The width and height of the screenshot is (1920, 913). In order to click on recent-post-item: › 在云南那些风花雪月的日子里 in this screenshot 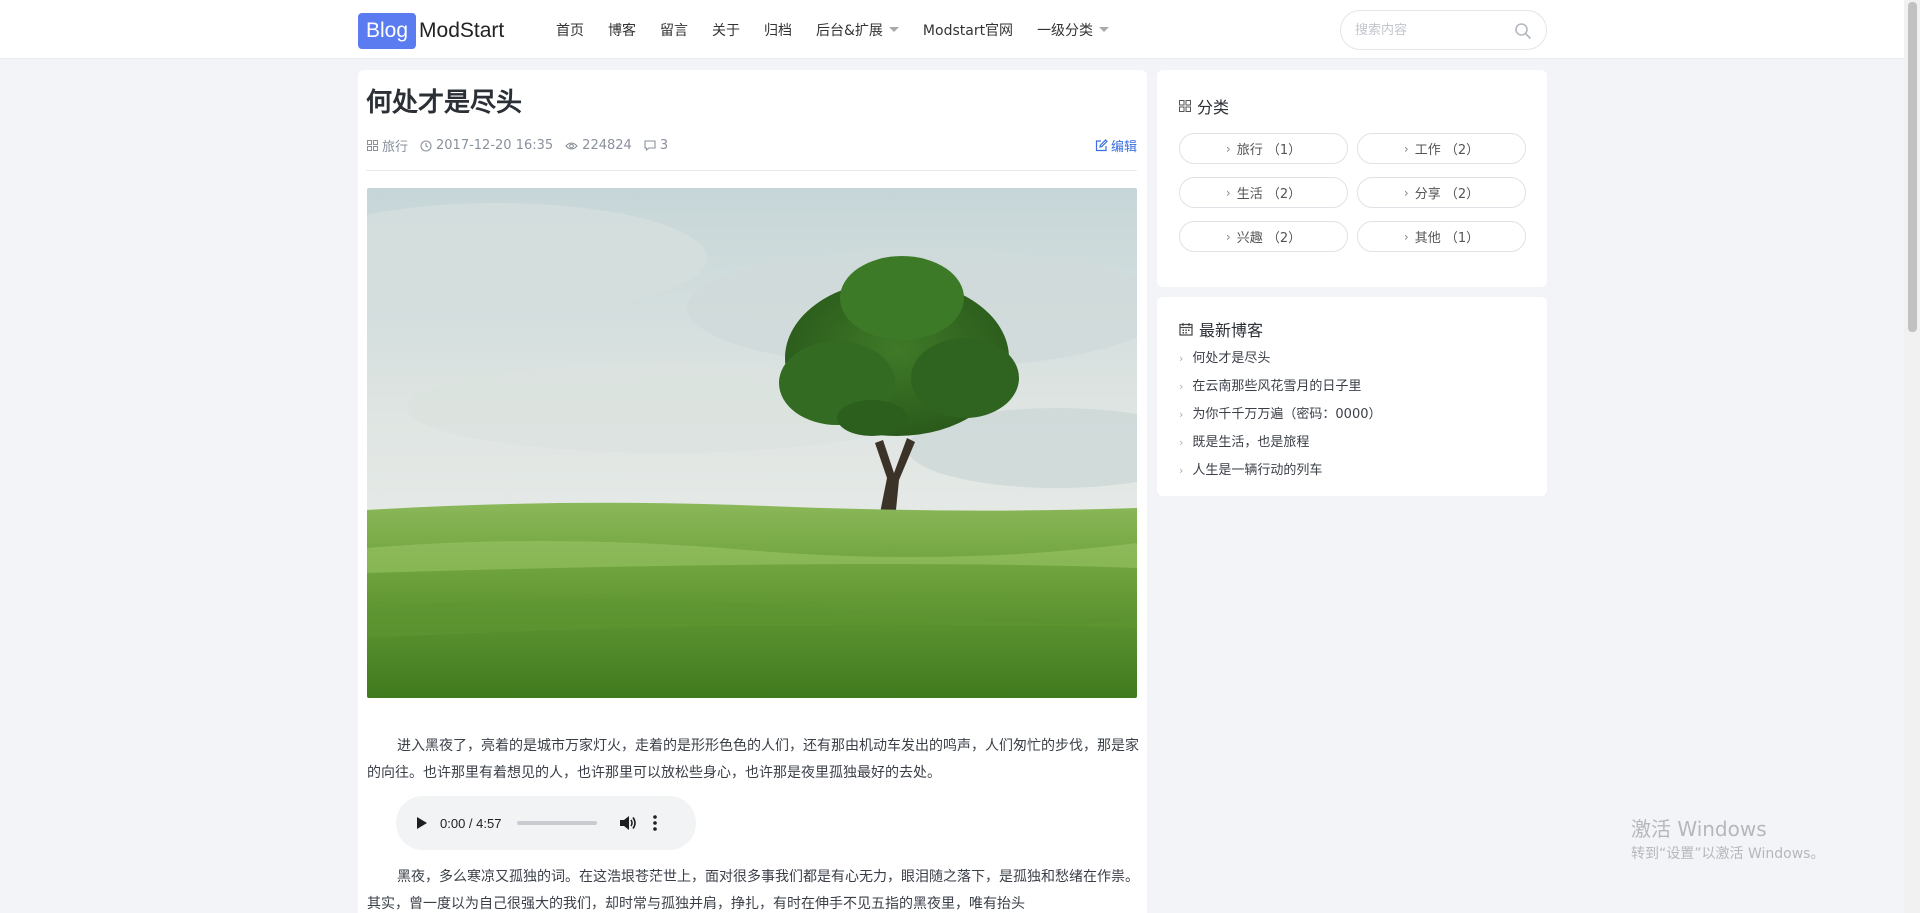, I will do `click(1280, 387)`.